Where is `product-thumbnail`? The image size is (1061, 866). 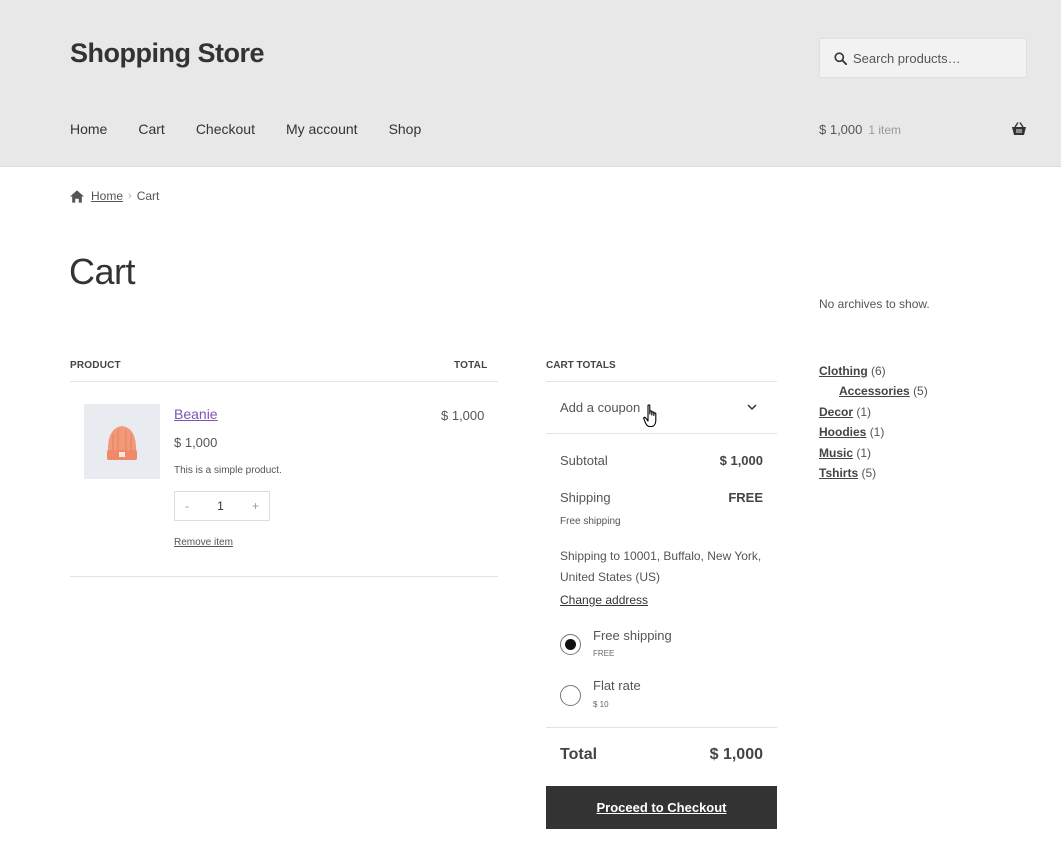 product-thumbnail is located at coordinates (122, 441).